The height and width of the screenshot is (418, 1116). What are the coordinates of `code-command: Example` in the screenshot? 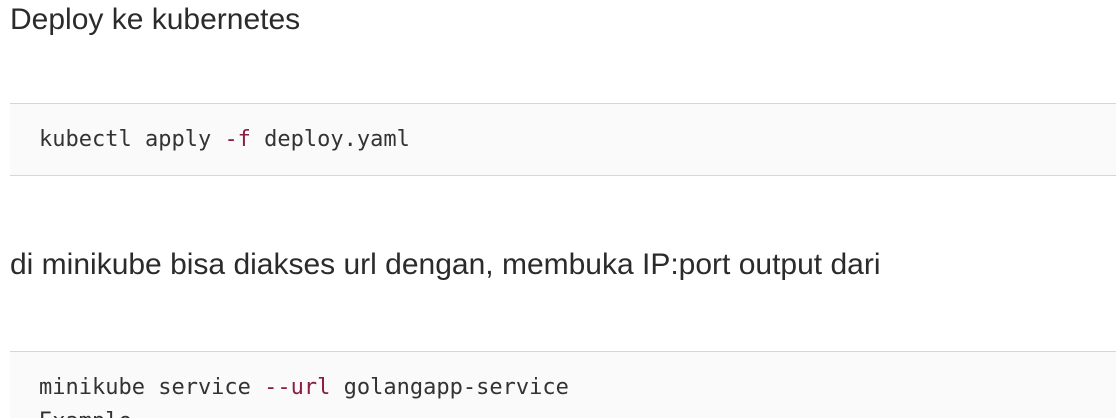 It's located at (85, 413).